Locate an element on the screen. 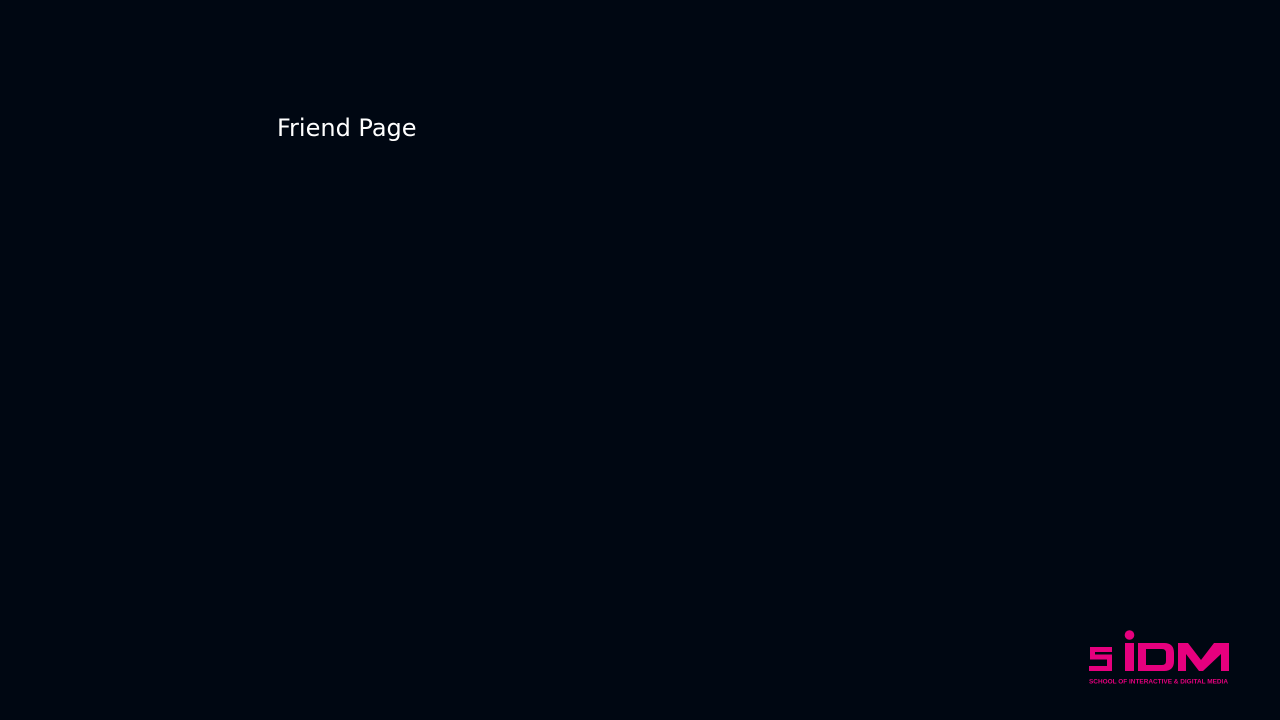  logo-tagline: SCHOOL OF INTERACTIVE & DIGITAL MEDIA is located at coordinates (1159, 682).